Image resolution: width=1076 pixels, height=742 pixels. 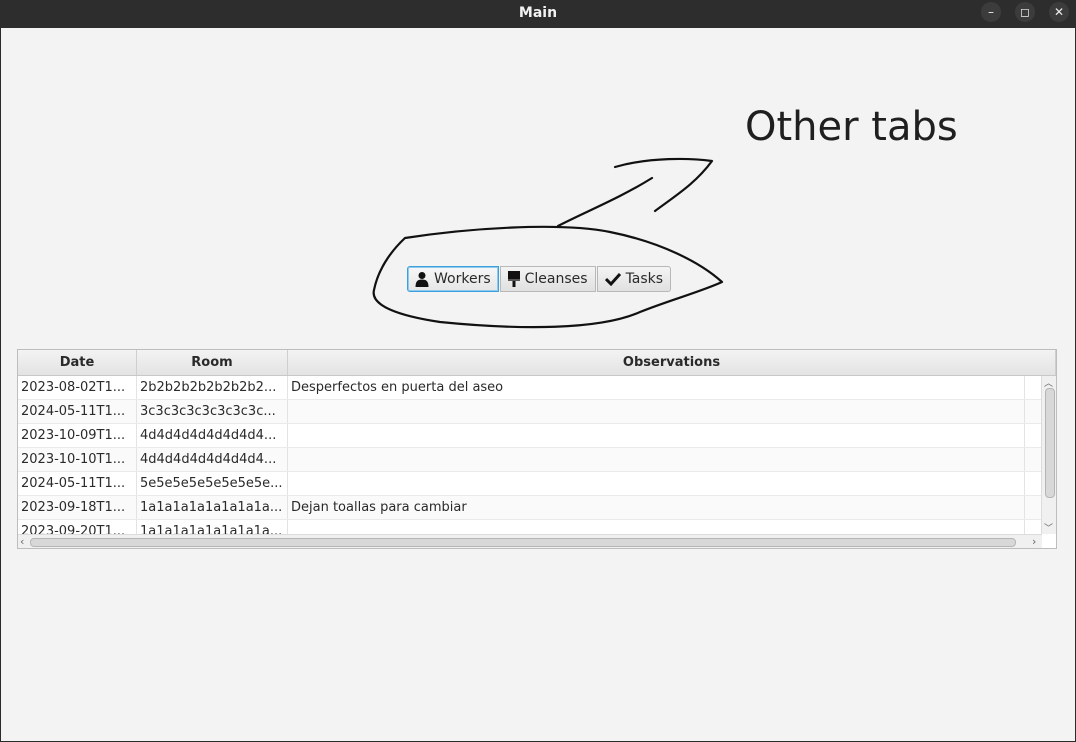 What do you see at coordinates (422, 279) in the screenshot?
I see `person-icon` at bounding box center [422, 279].